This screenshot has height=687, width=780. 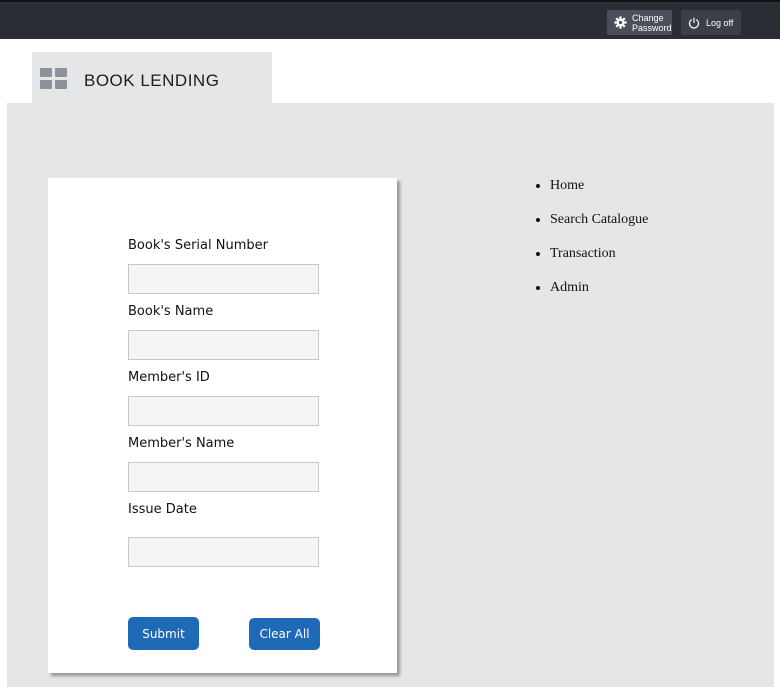 I want to click on change-password-button: Change Password, so click(x=639, y=22).